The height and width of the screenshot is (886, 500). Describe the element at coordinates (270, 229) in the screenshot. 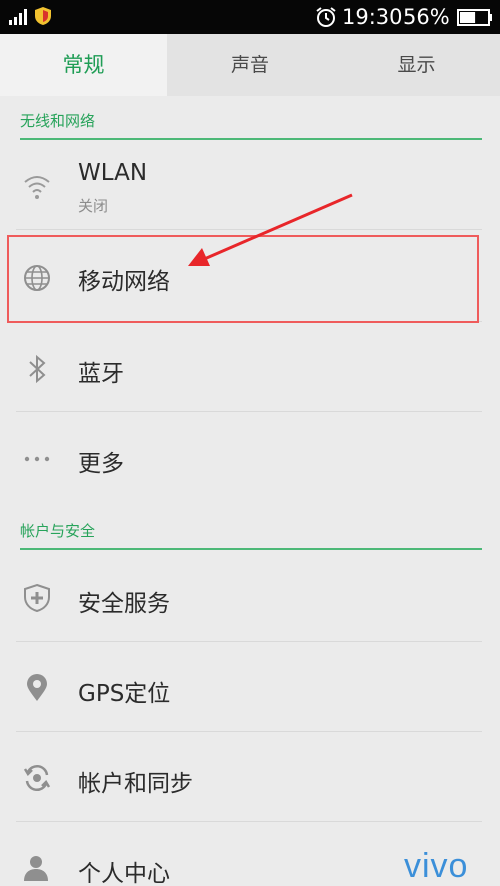

I see `annotation-arrow-icon` at that location.